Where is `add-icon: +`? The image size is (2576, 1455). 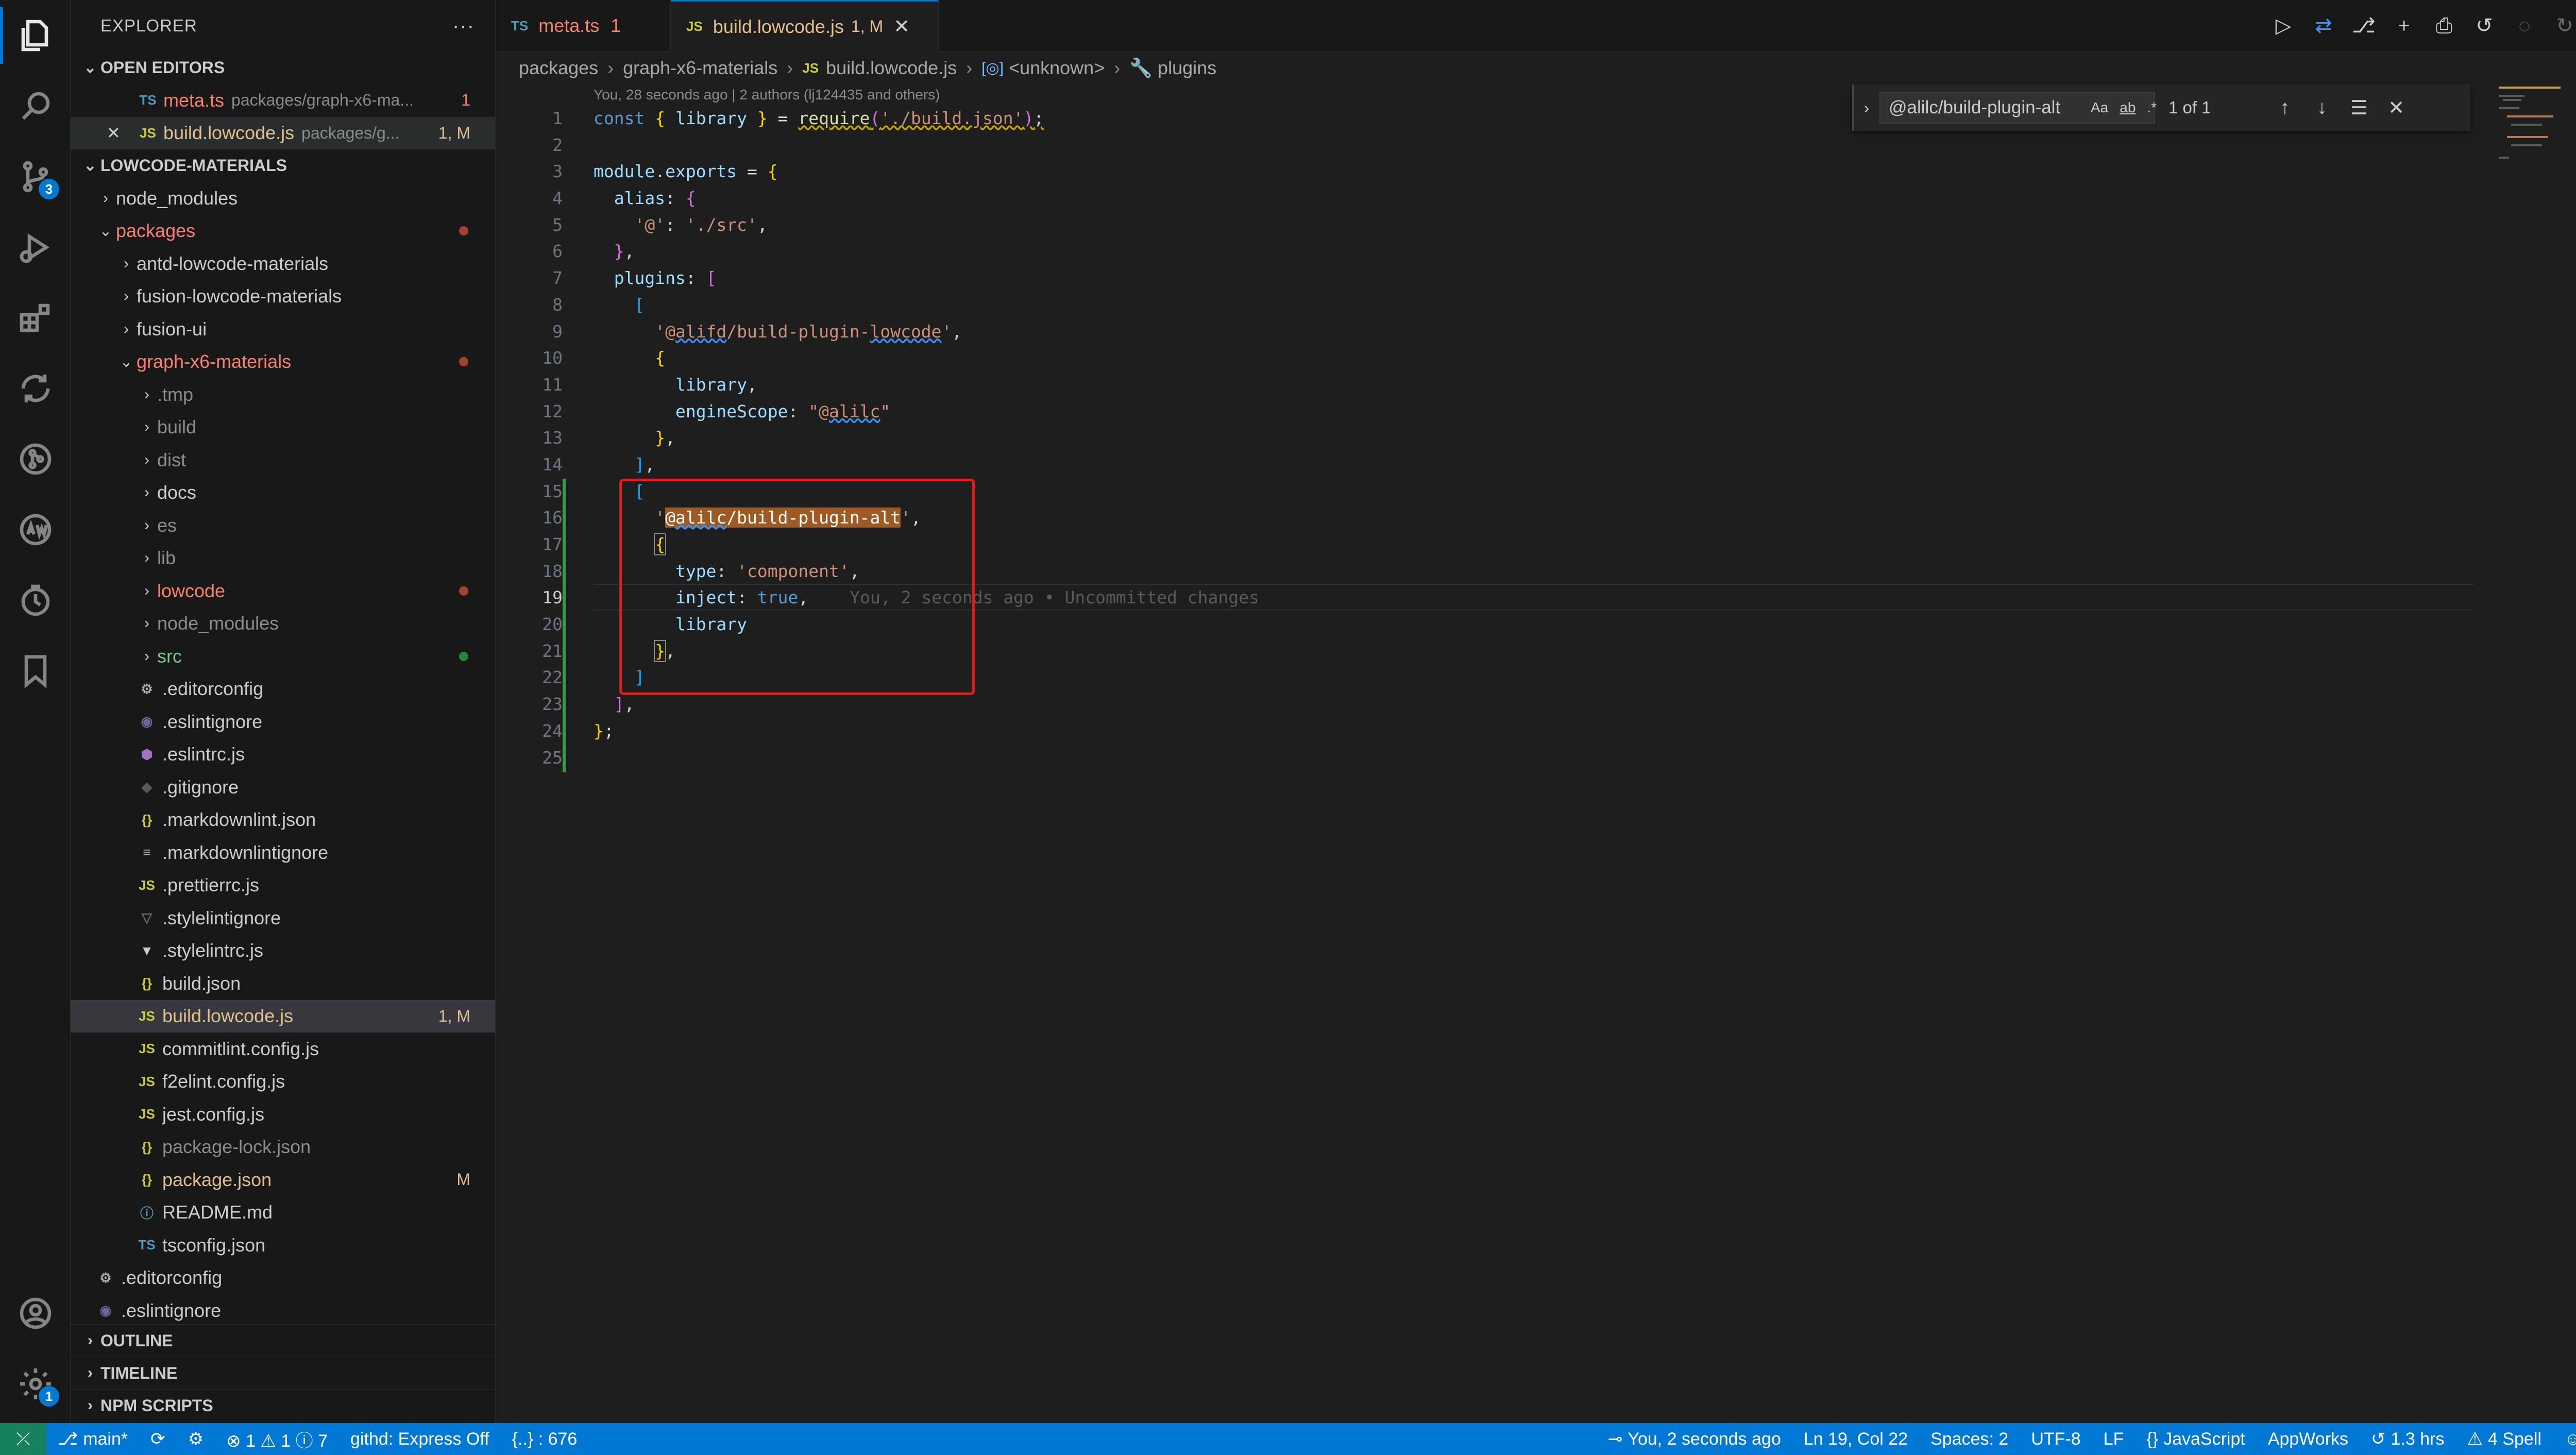
add-icon: + is located at coordinates (2404, 25).